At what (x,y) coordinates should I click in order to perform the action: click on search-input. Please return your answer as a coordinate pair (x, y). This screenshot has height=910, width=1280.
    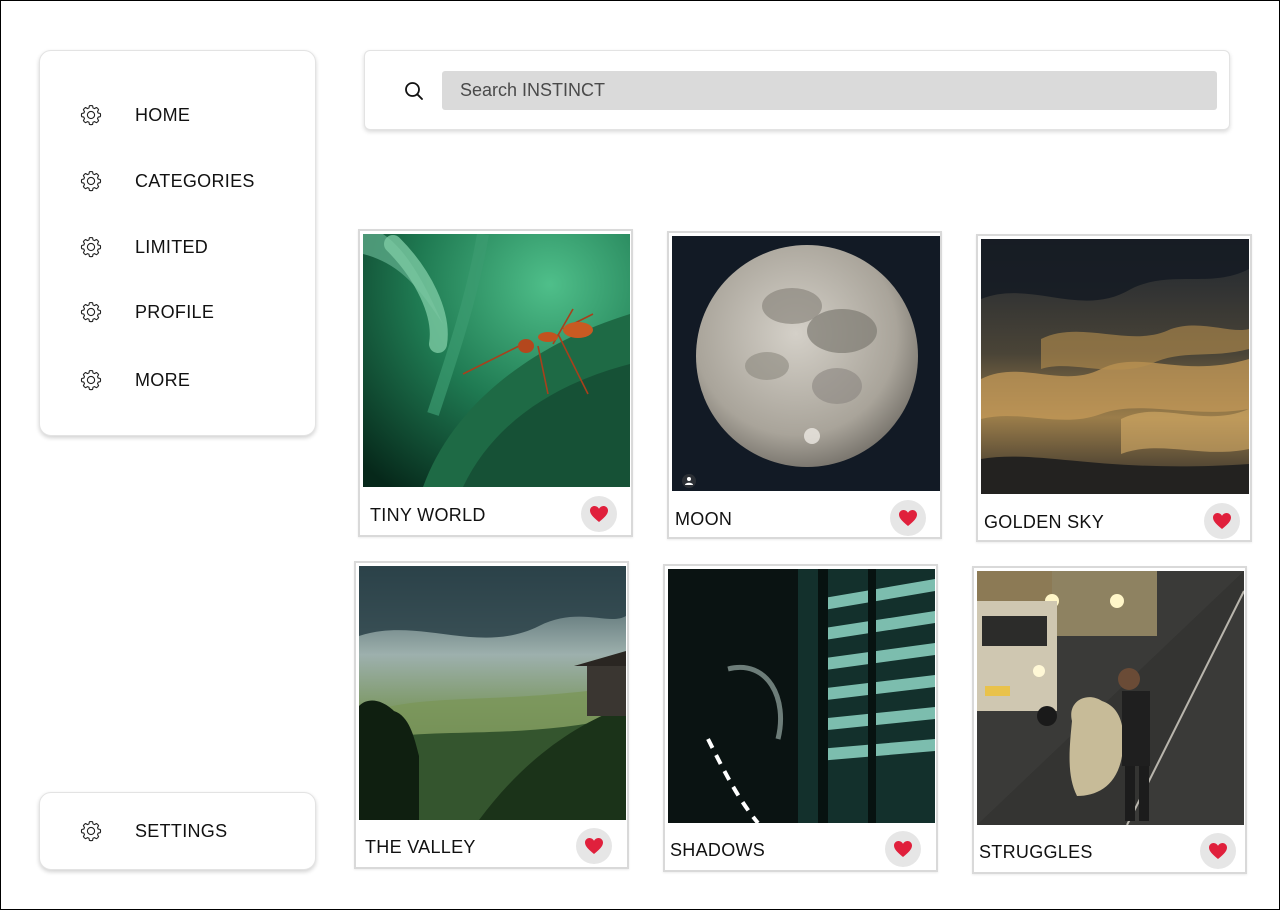
    Looking at the image, I should click on (829, 90).